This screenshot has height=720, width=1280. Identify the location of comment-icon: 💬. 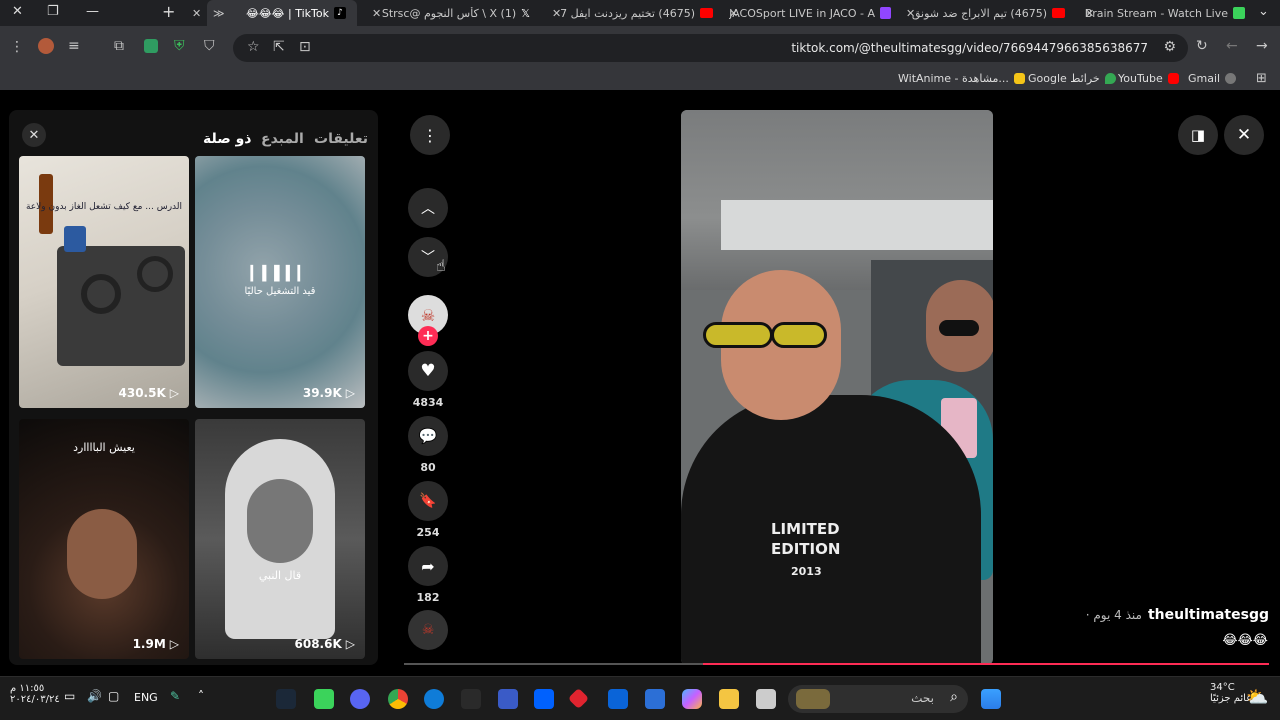
(428, 436).